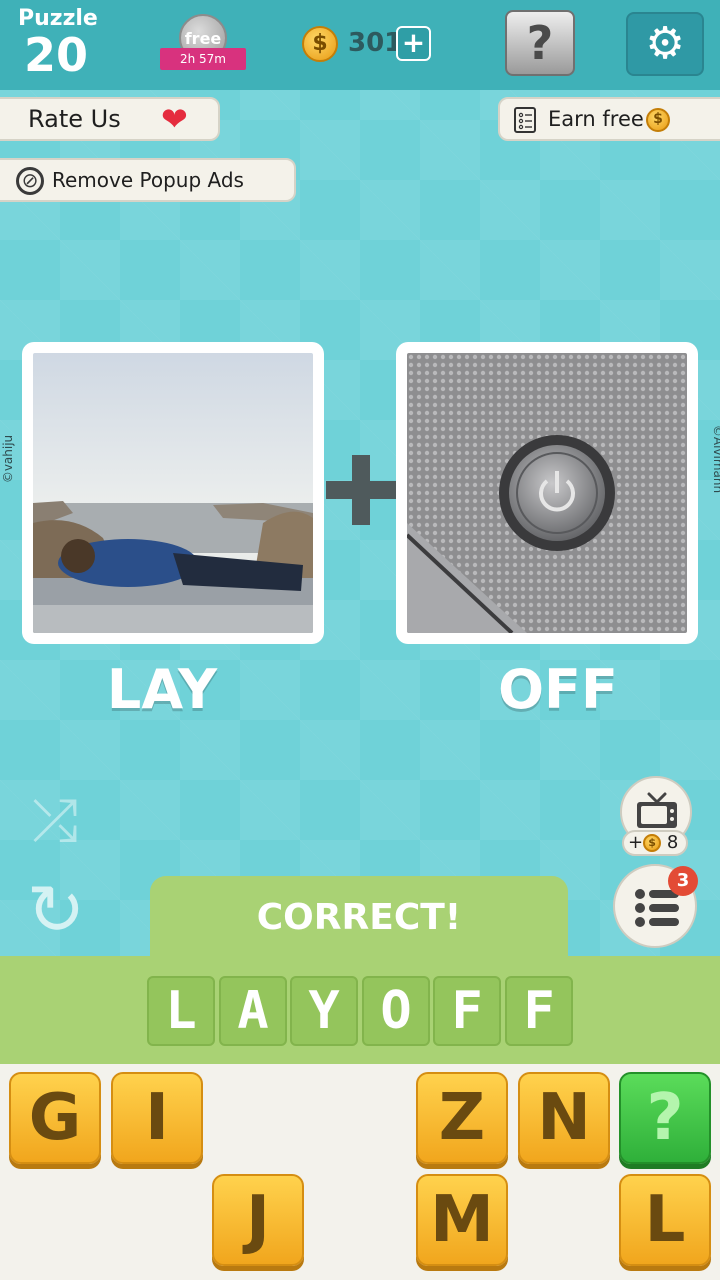 The width and height of the screenshot is (720, 1280). Describe the element at coordinates (157, 1118) in the screenshot. I see `letter-key: I` at that location.